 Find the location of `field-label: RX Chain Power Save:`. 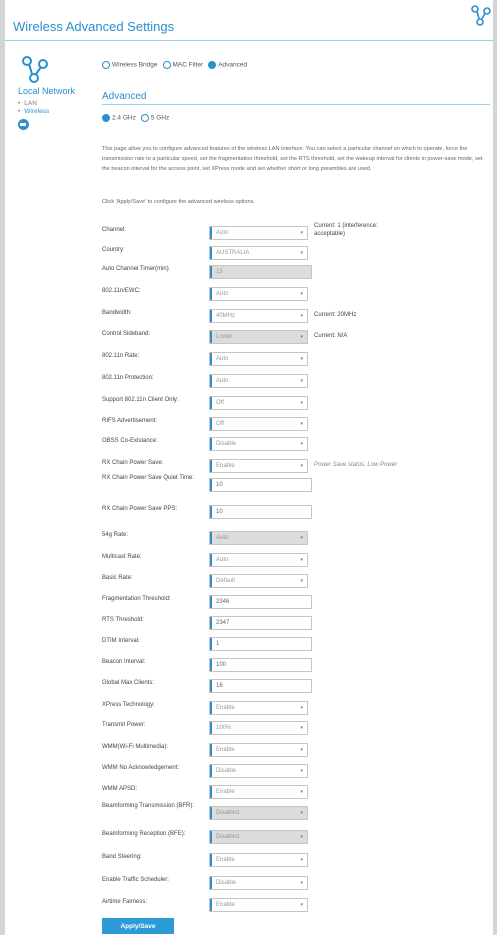

field-label: RX Chain Power Save: is located at coordinates (133, 463).